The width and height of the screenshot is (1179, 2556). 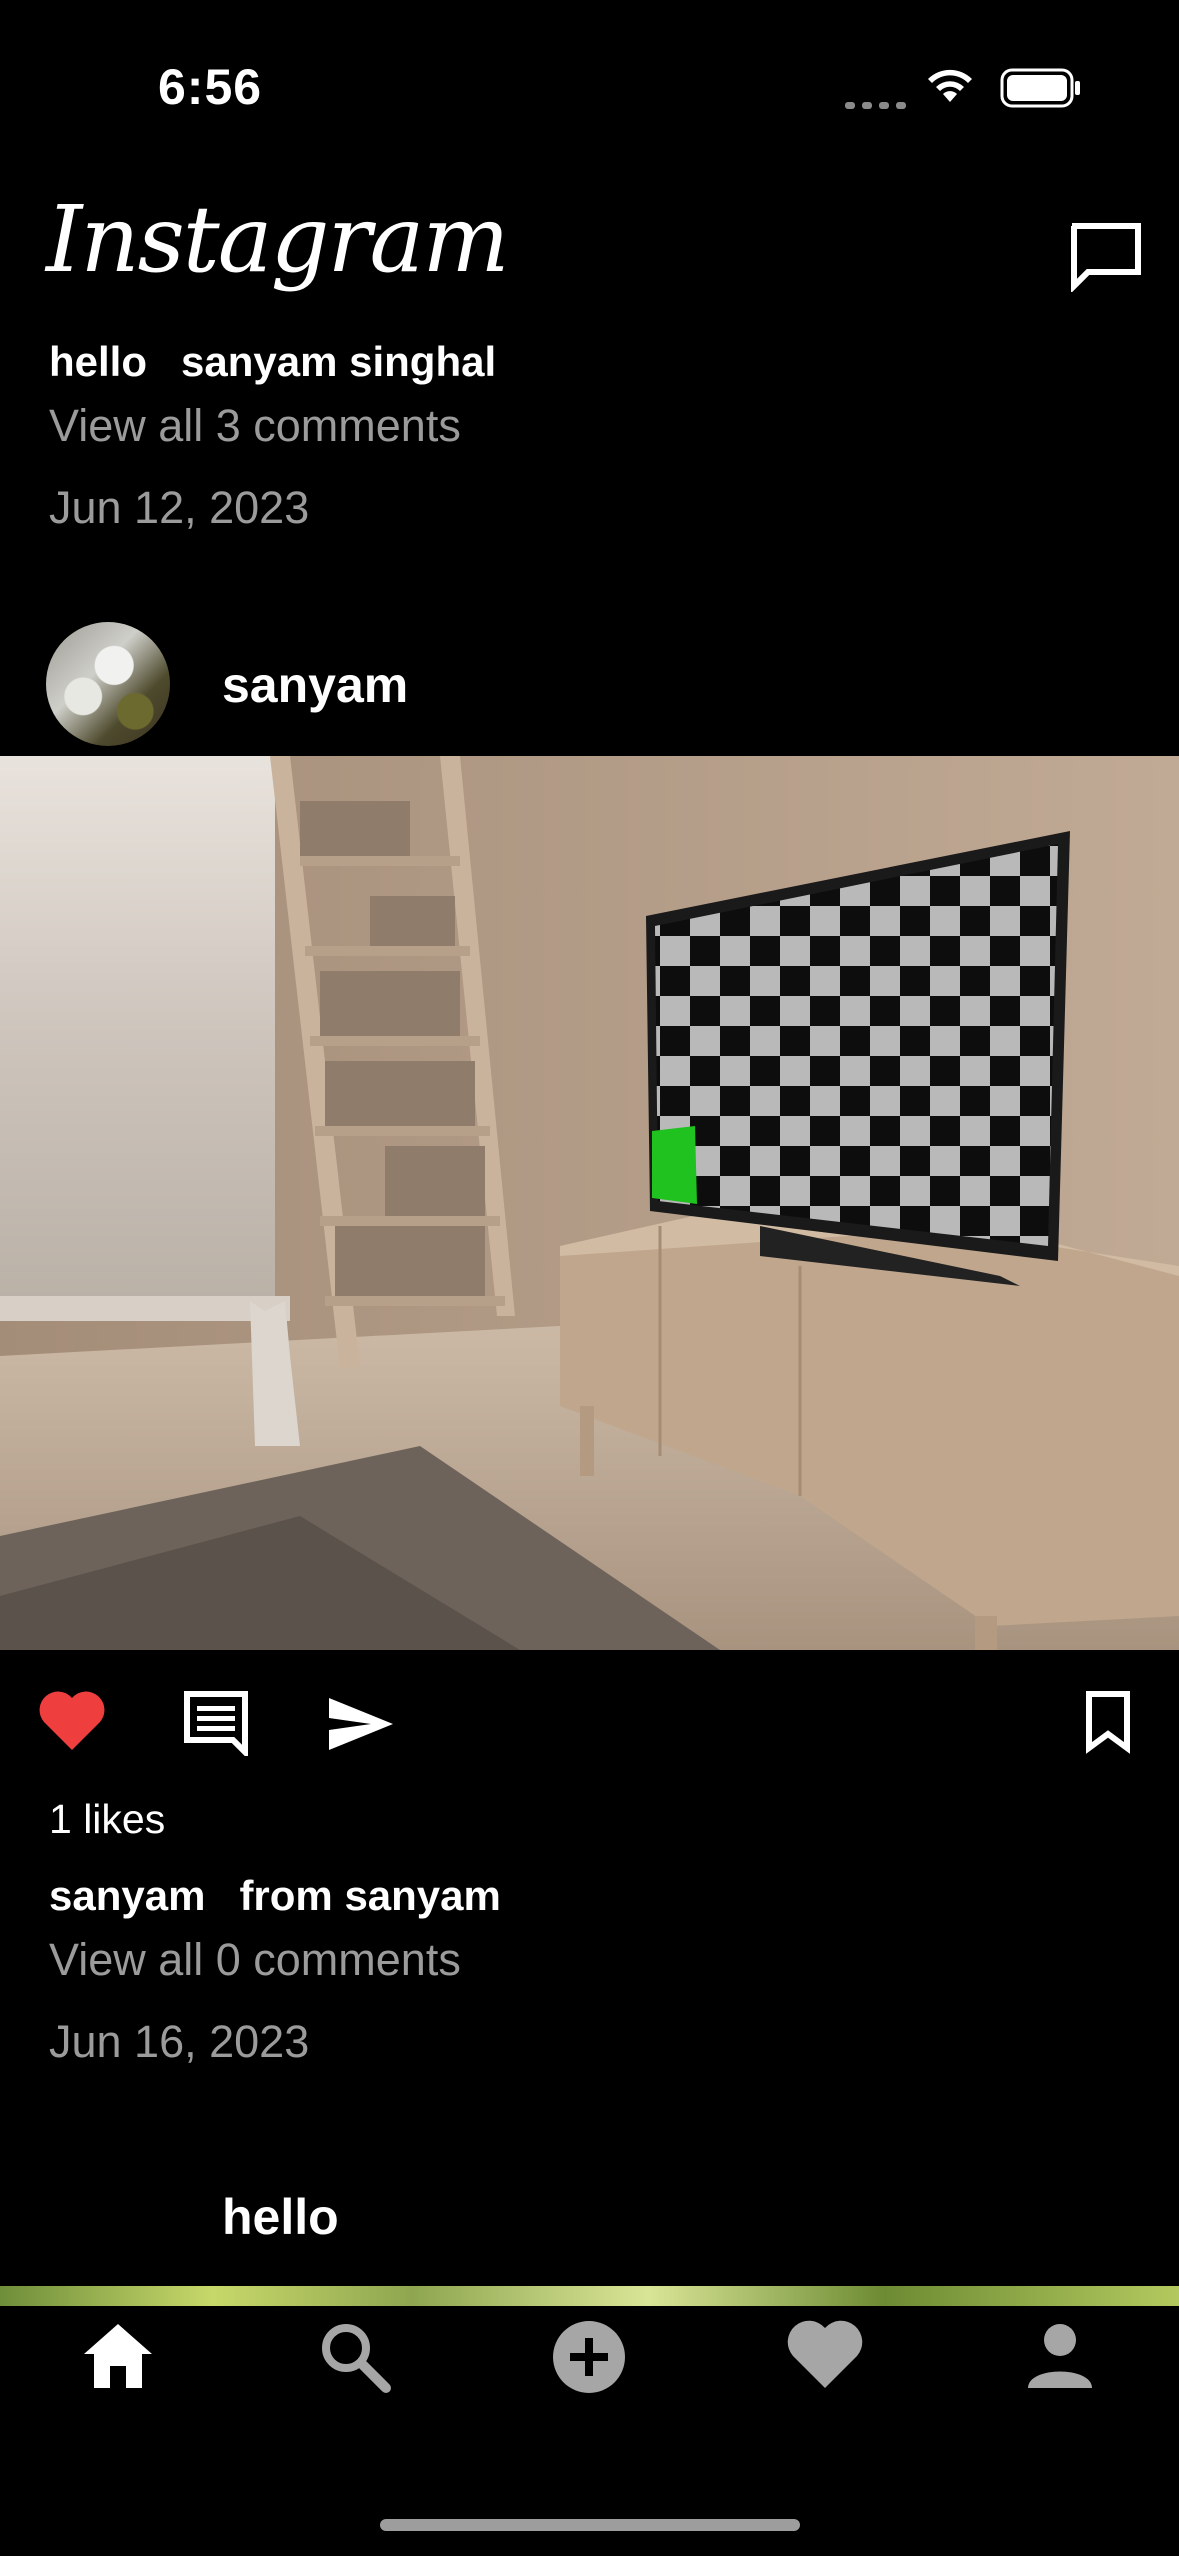 I want to click on heart-icon, so click(x=825, y=2357).